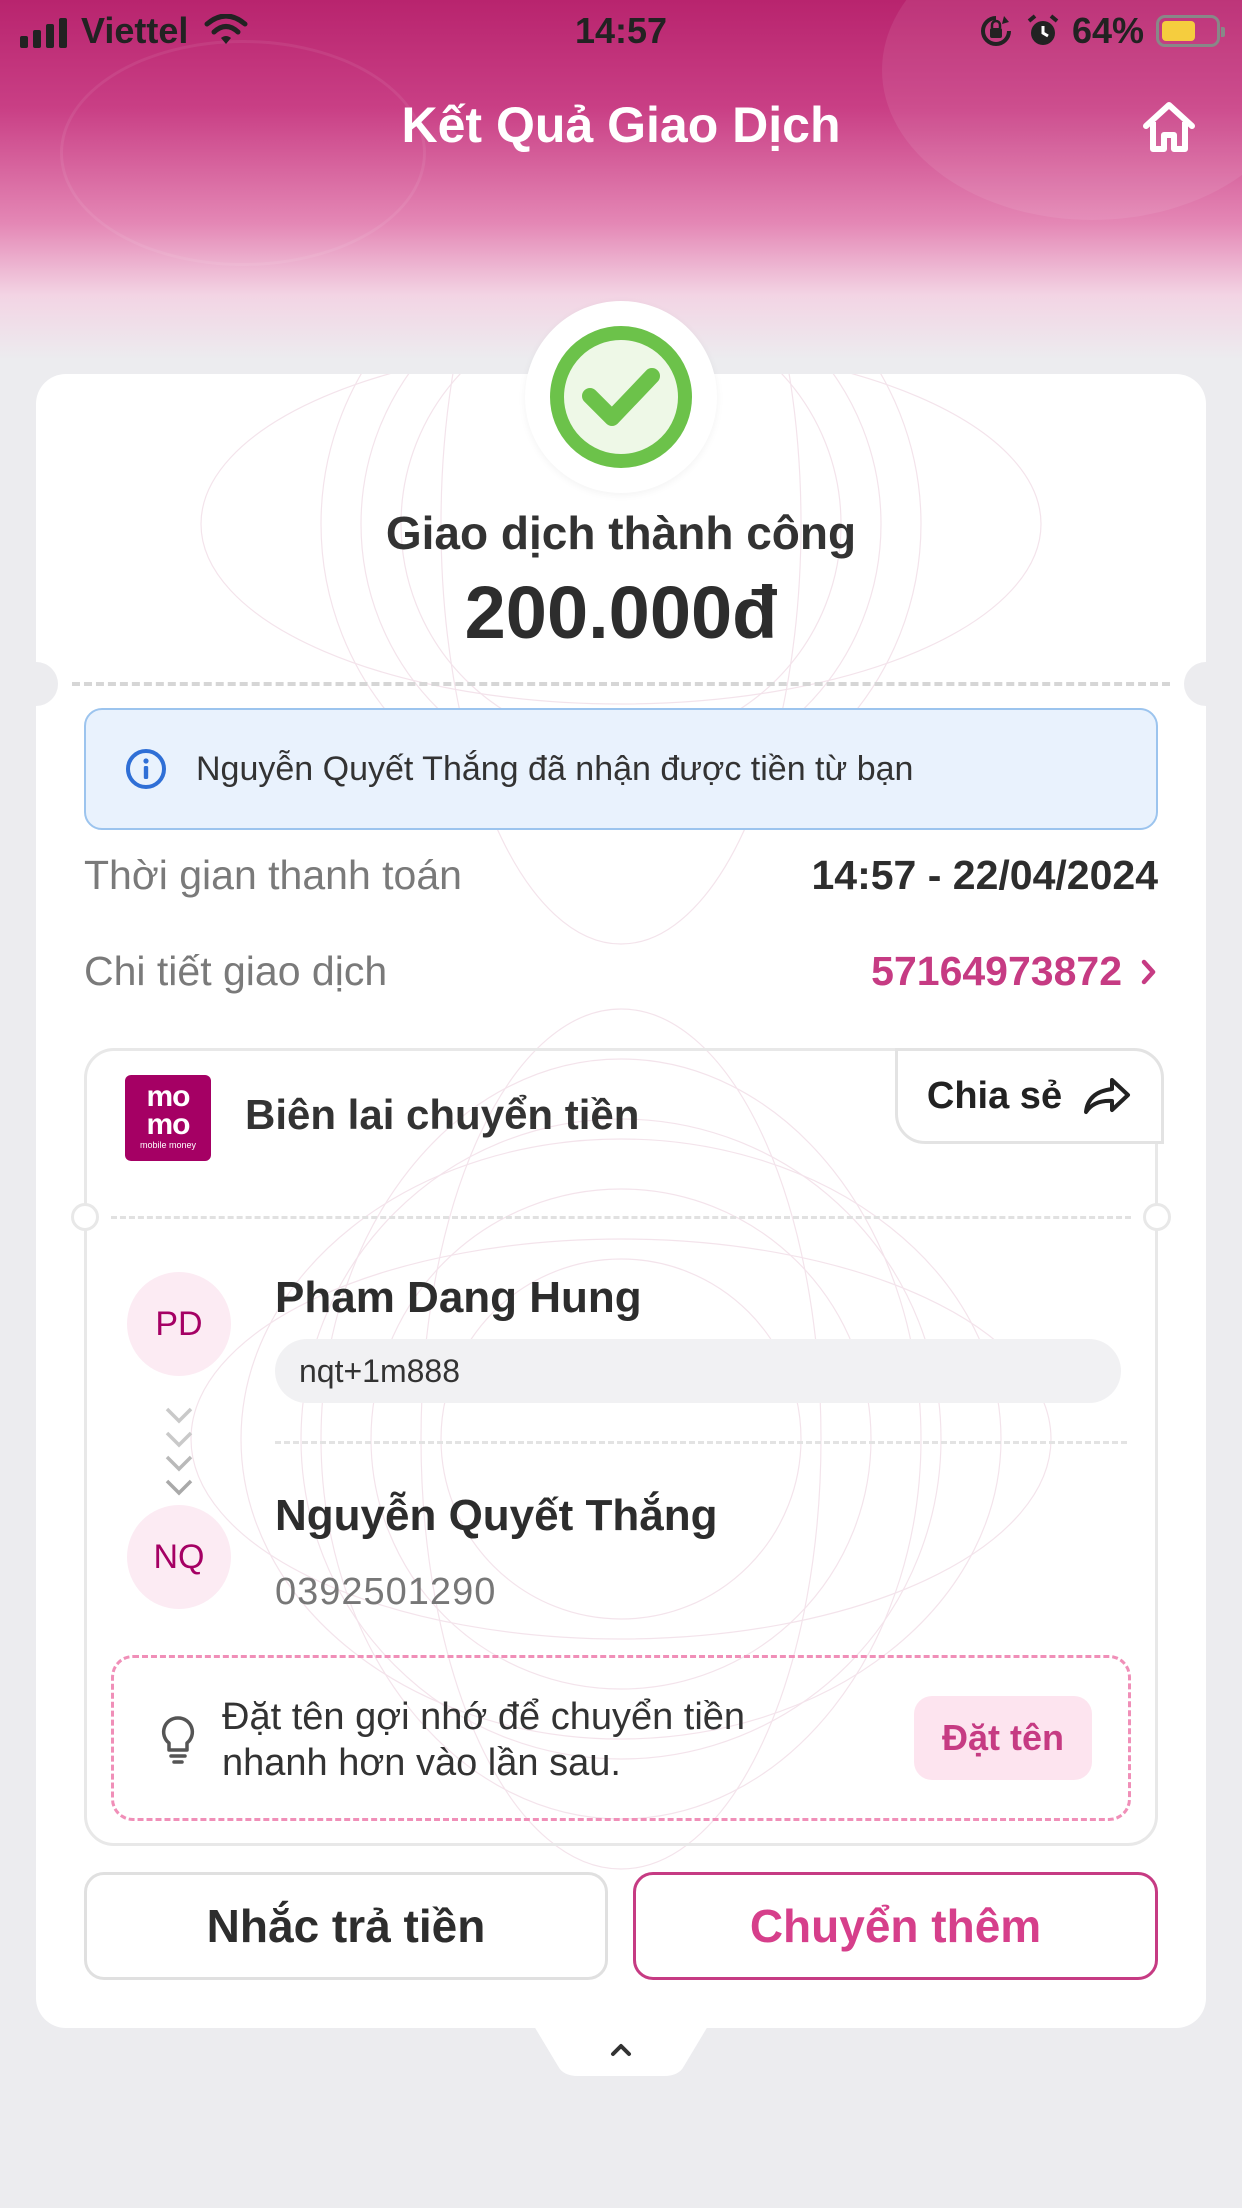 The image size is (1242, 2208). Describe the element at coordinates (386, 1592) in the screenshot. I see `receiver-phone: 0392501290` at that location.